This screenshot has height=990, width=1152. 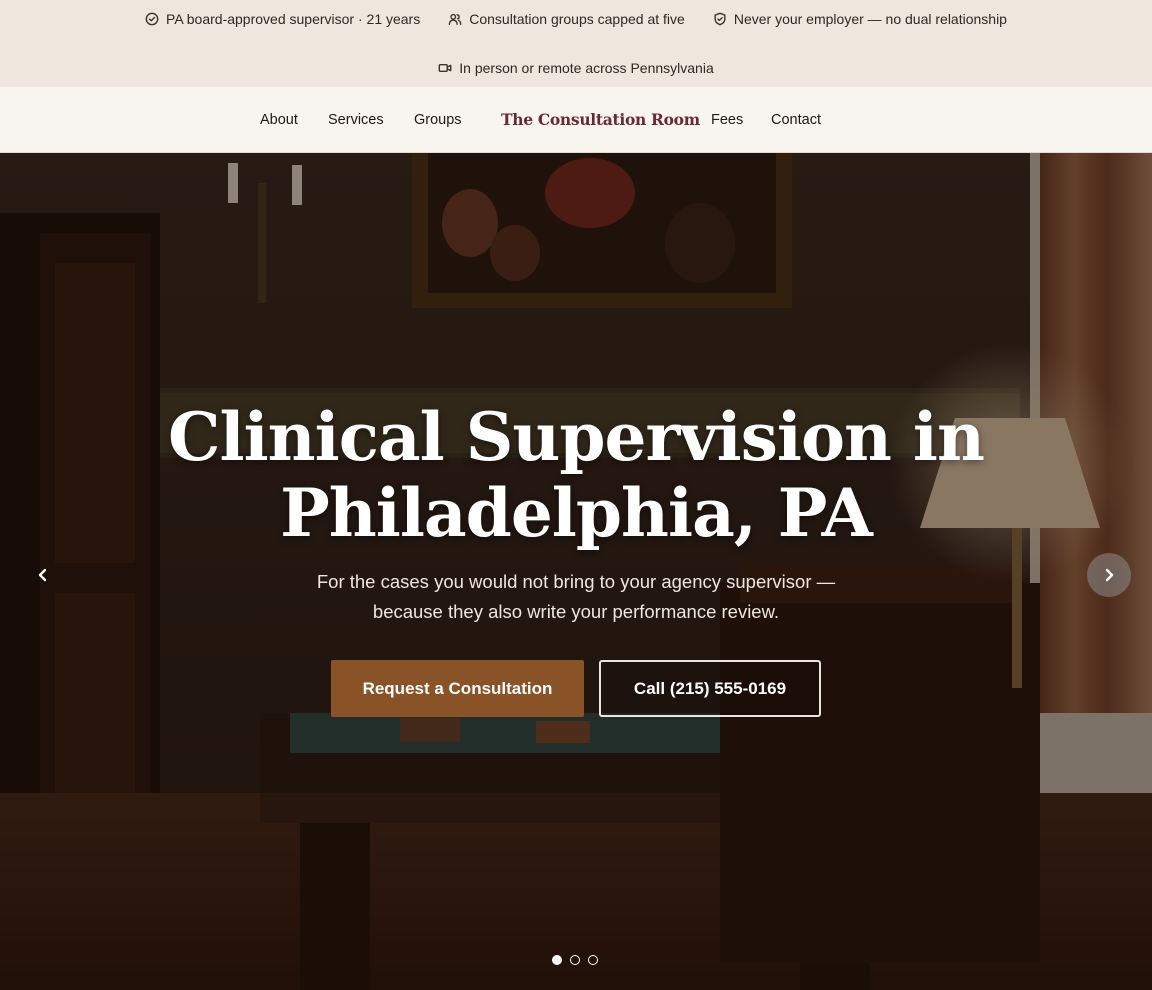 What do you see at coordinates (796, 120) in the screenshot?
I see `nav-link-contact: Contact` at bounding box center [796, 120].